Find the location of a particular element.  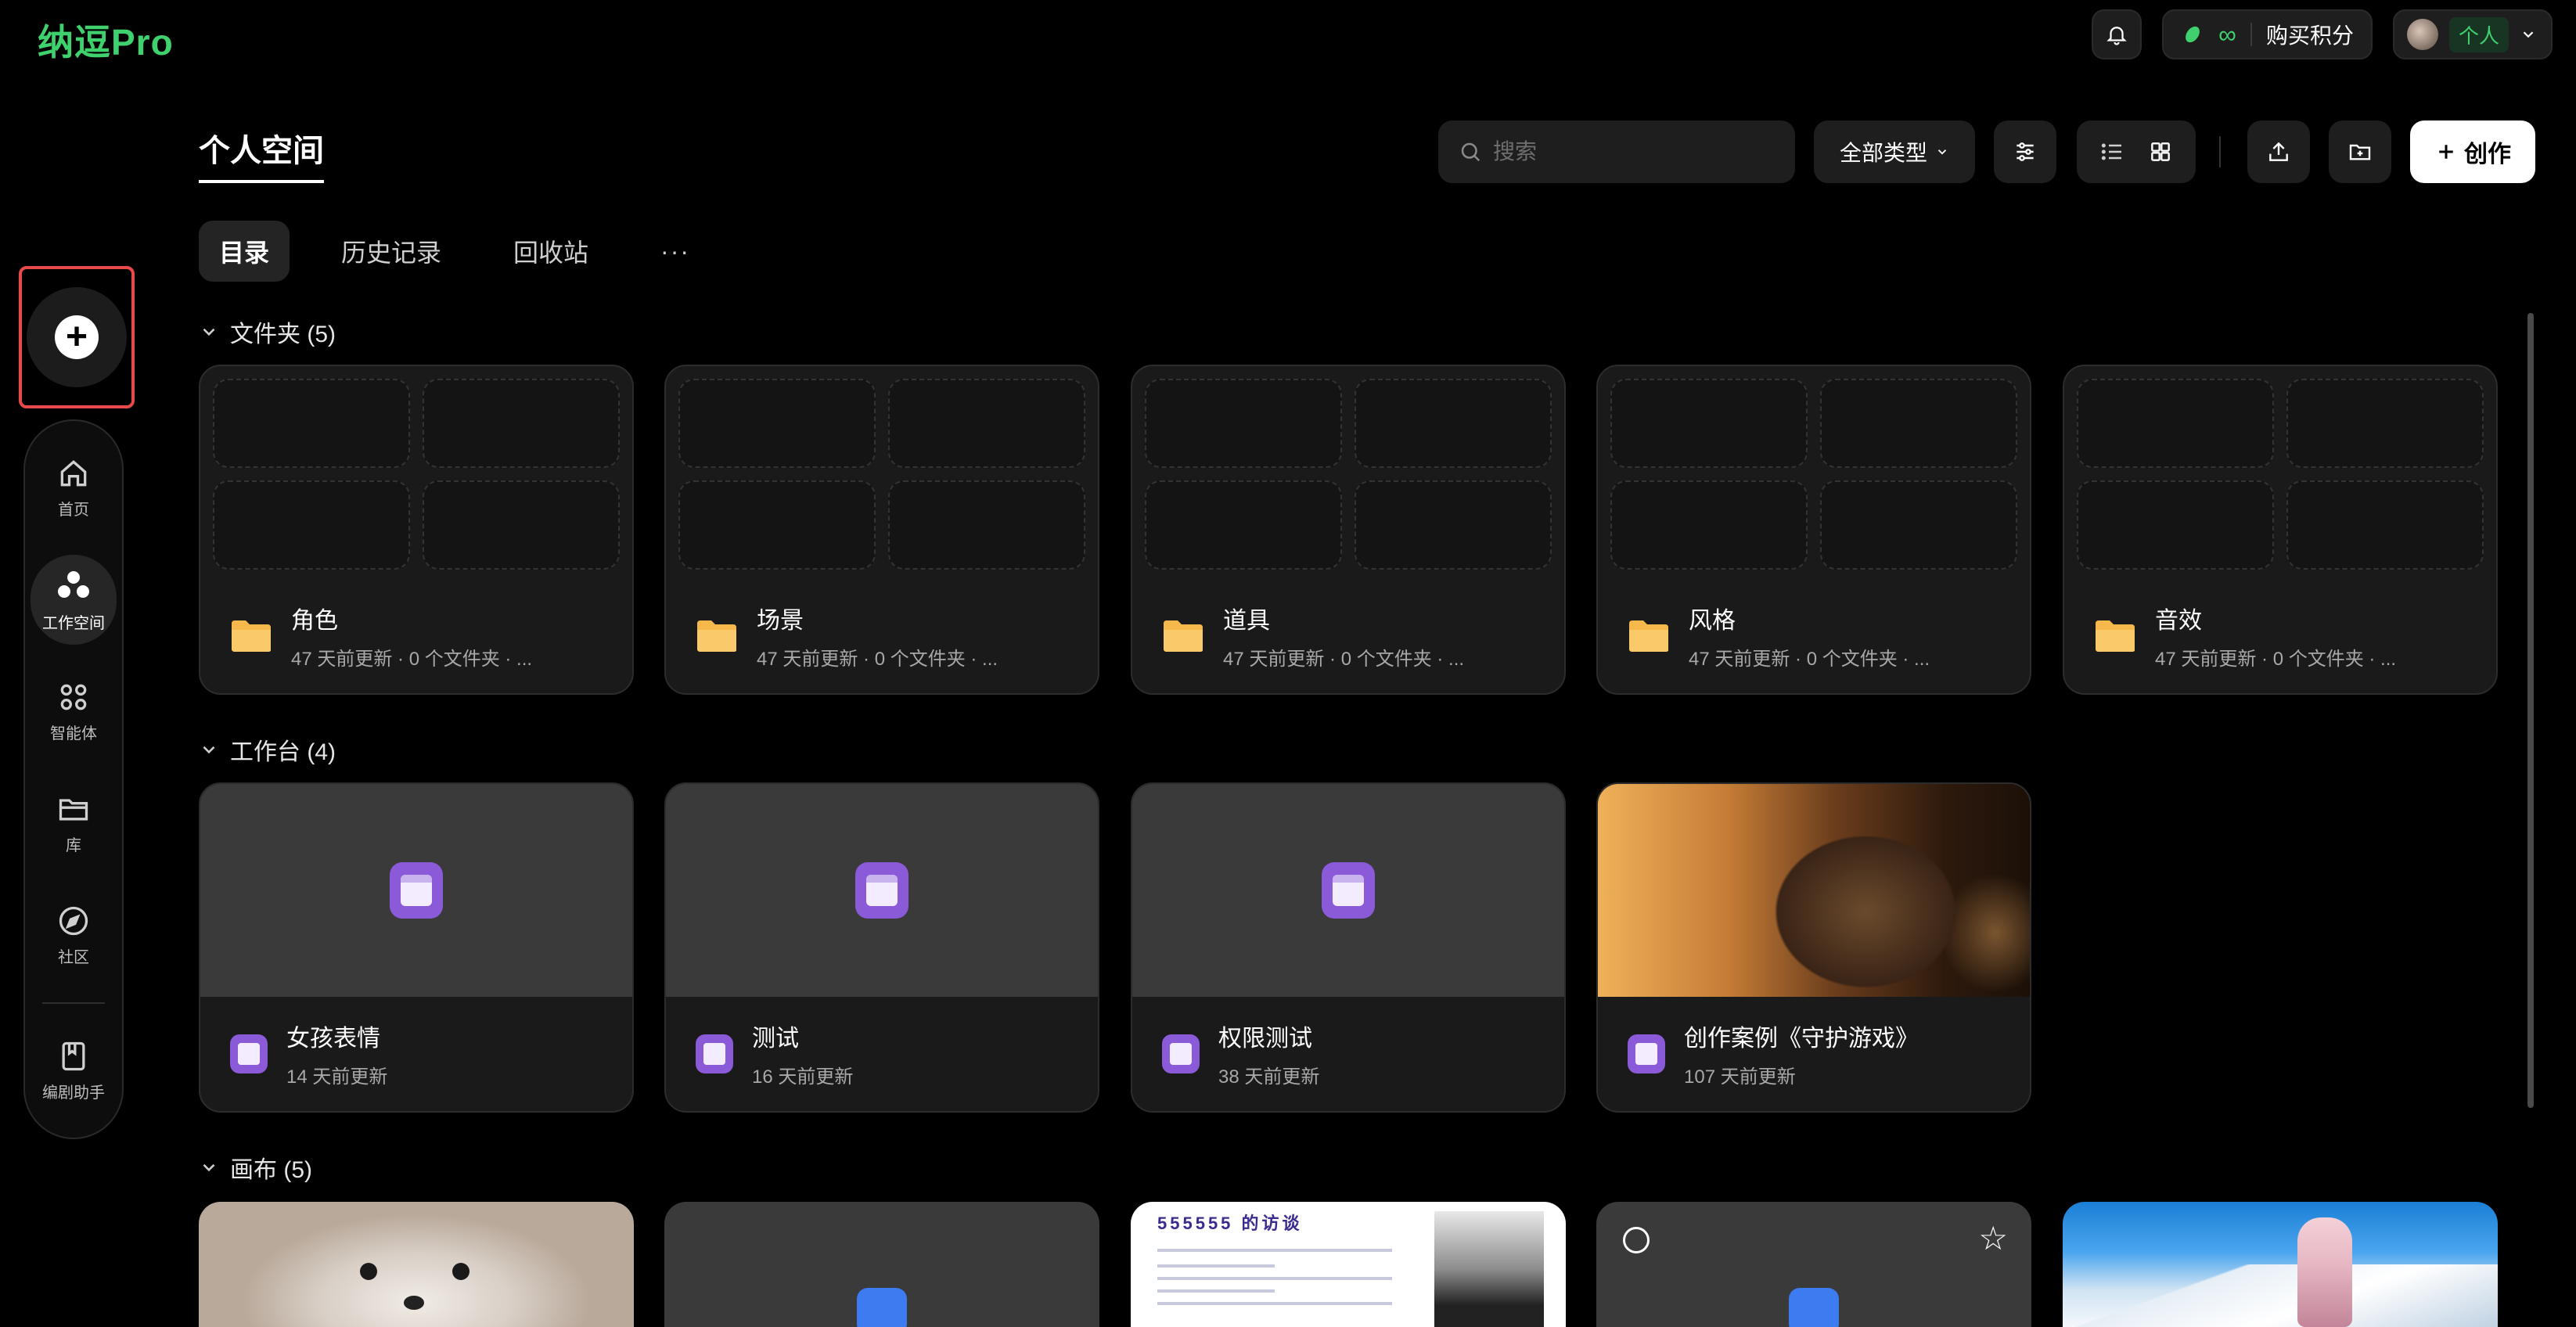

notifications-button is located at coordinates (2117, 34).